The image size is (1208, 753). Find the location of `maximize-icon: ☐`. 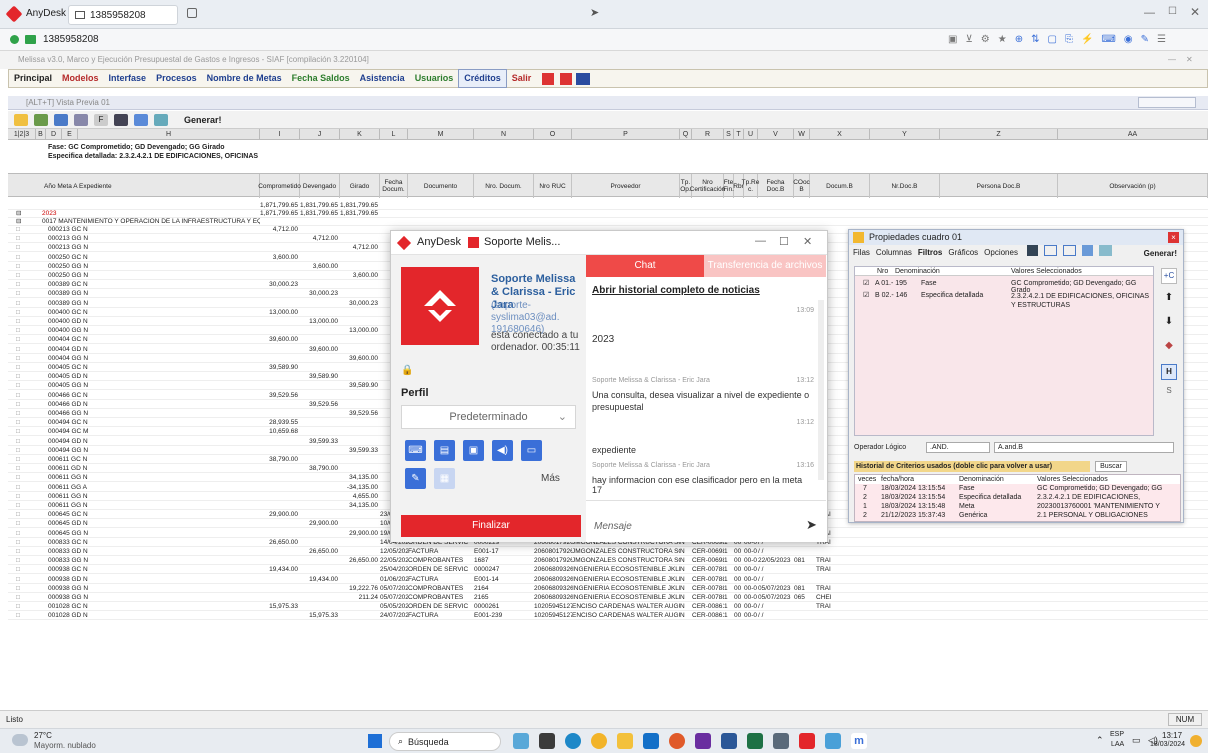

maximize-icon: ☐ is located at coordinates (1172, 11).